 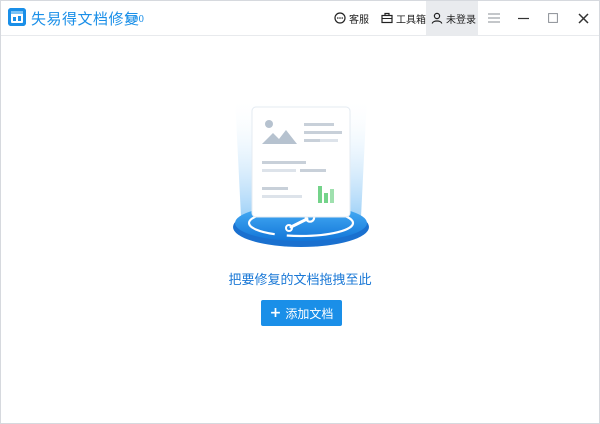 I want to click on toolbox-label: 工具箱, so click(x=411, y=20).